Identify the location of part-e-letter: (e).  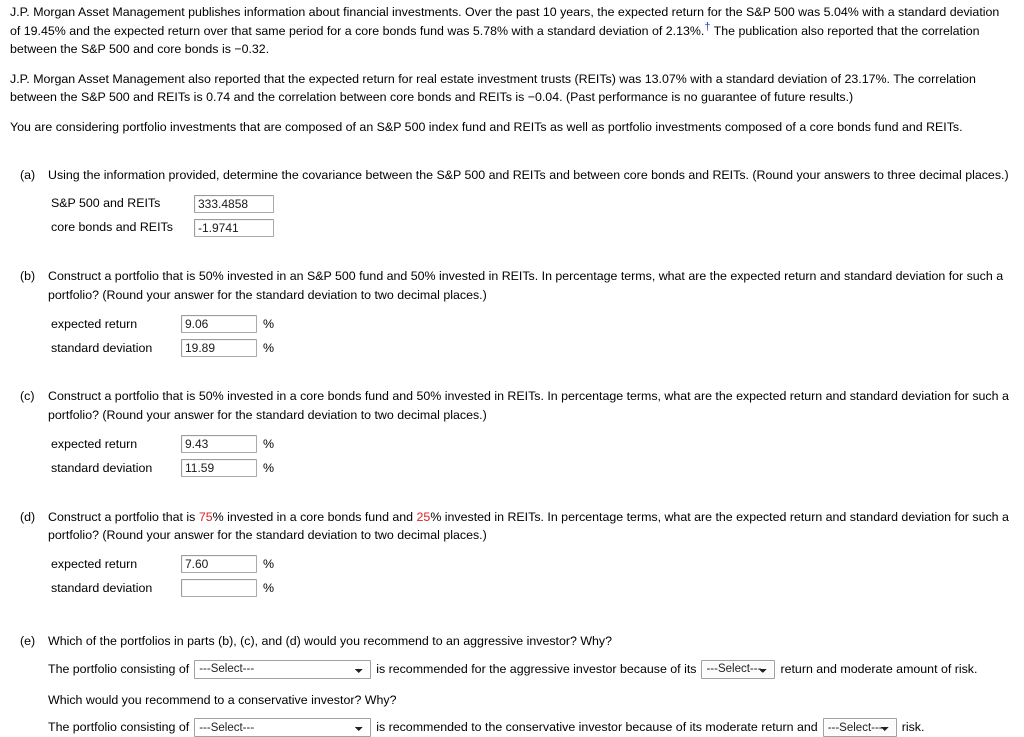
(28, 640).